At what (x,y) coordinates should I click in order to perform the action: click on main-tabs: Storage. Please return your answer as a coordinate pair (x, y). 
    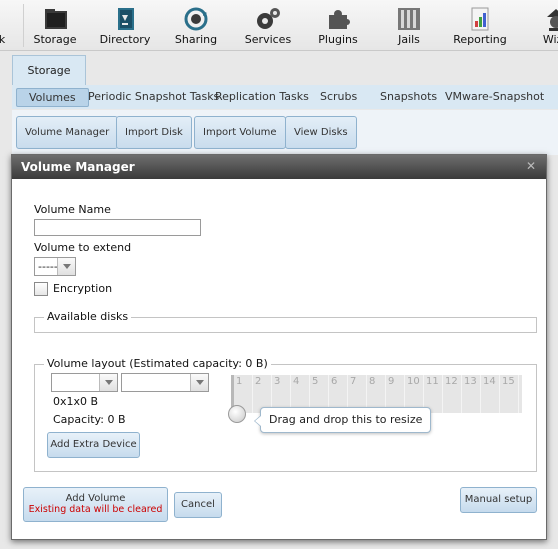
    Looking at the image, I should click on (285, 70).